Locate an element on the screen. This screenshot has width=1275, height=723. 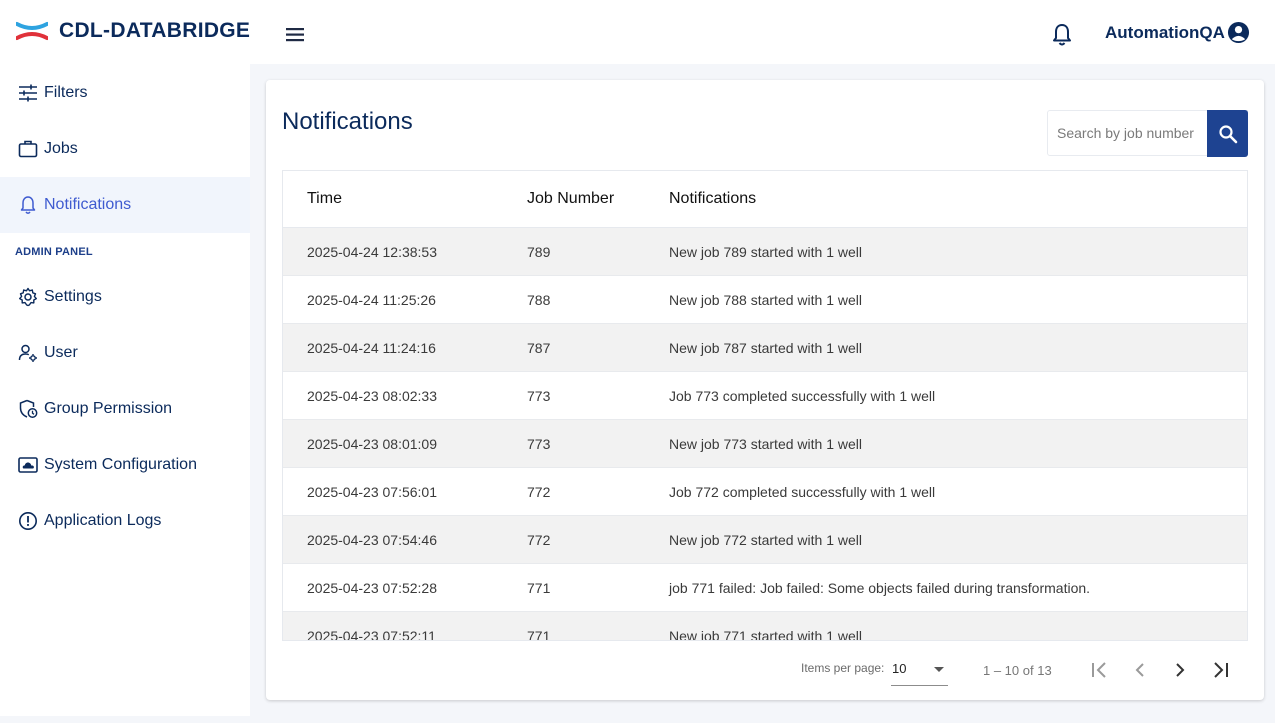
tune-icon is located at coordinates (28, 93).